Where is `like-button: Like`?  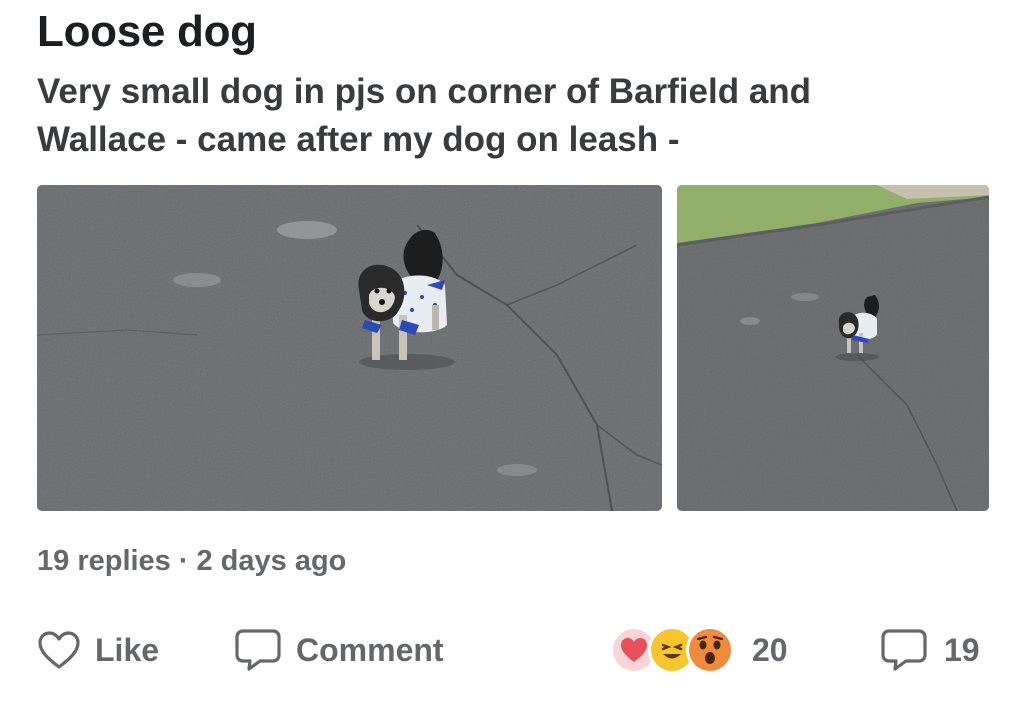 like-button: Like is located at coordinates (98, 650).